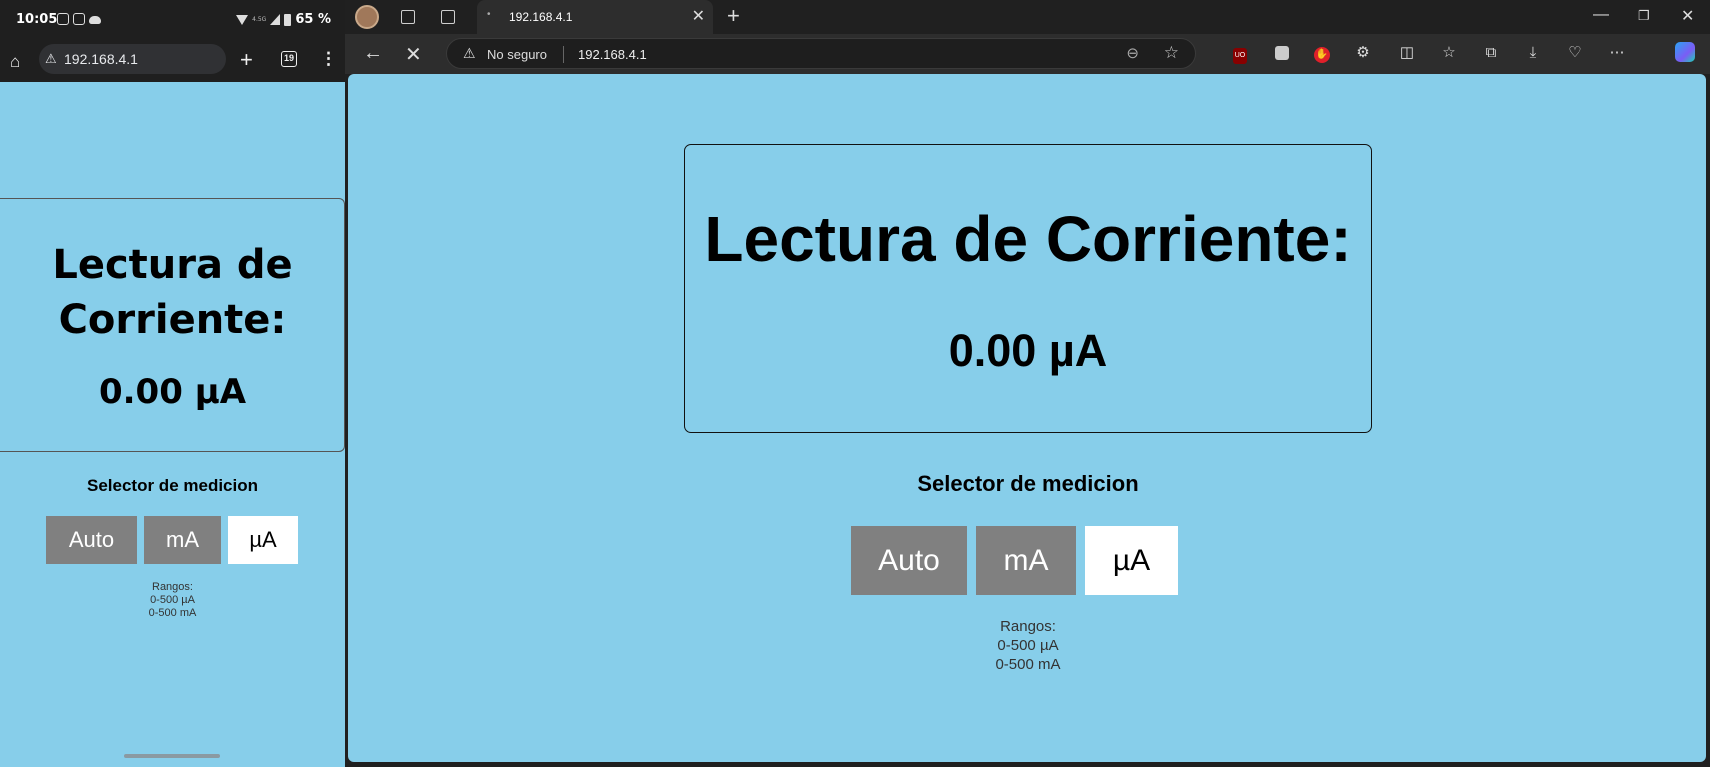 Image resolution: width=1710 pixels, height=767 pixels. What do you see at coordinates (1644, 16) in the screenshot?
I see `restore-icon: ❐` at bounding box center [1644, 16].